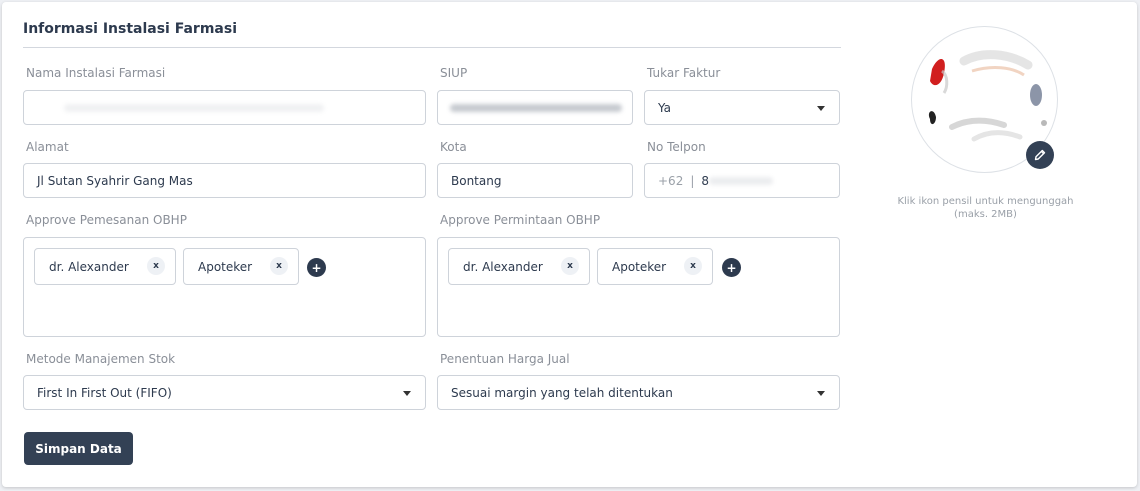  I want to click on section-title: Informasi Instalasi Farmasi, so click(130, 29).